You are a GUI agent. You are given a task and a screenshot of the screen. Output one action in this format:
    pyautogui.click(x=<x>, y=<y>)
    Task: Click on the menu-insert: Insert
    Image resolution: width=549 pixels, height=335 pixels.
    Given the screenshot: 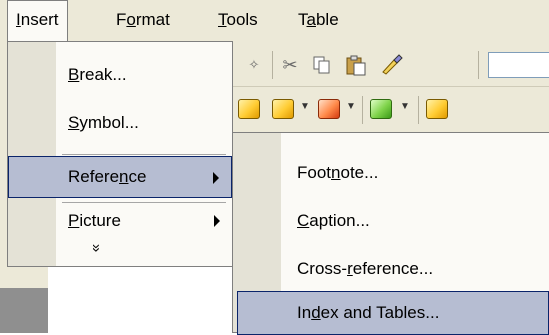 What is the action you would take?
    pyautogui.click(x=37, y=21)
    